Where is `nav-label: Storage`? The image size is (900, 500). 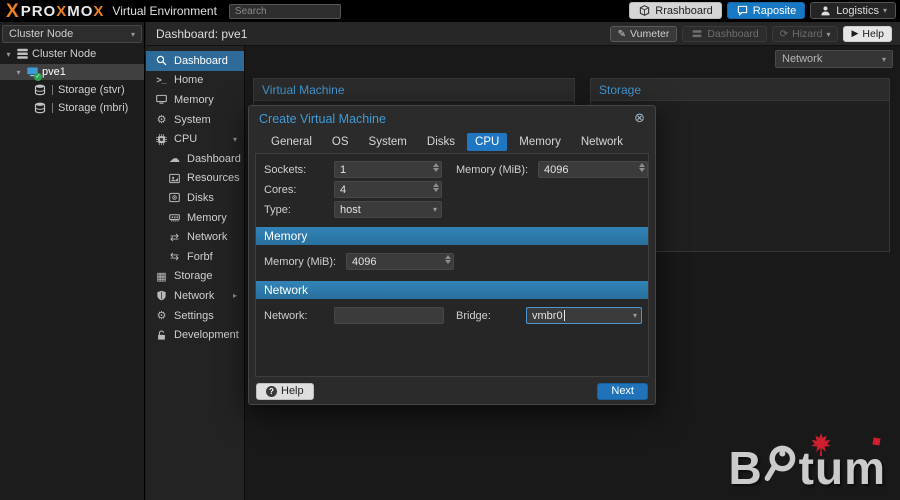 nav-label: Storage is located at coordinates (193, 276).